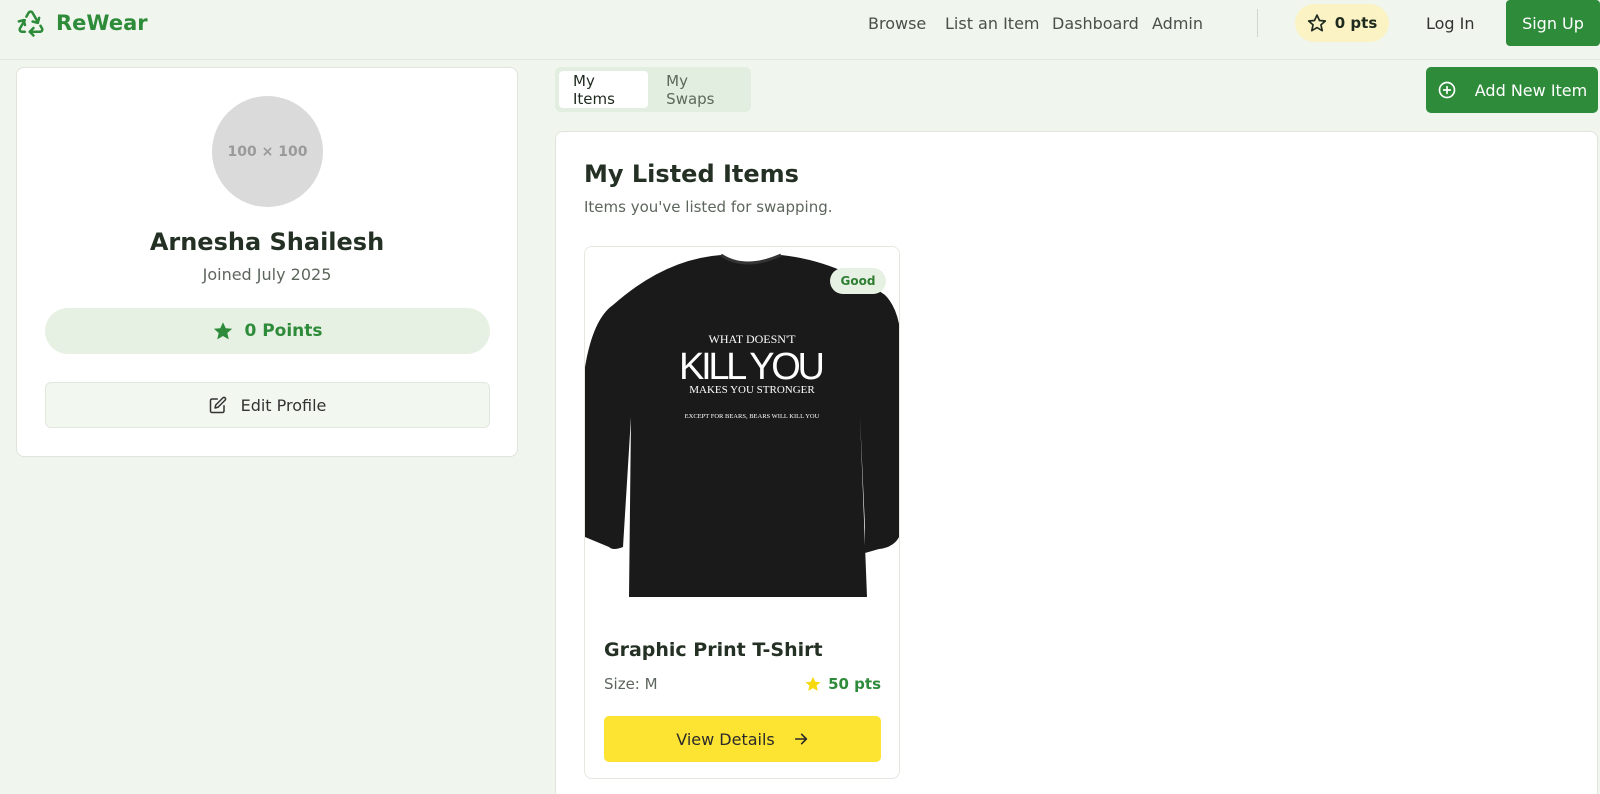  What do you see at coordinates (691, 174) in the screenshot?
I see `panel-title: My Listed Items` at bounding box center [691, 174].